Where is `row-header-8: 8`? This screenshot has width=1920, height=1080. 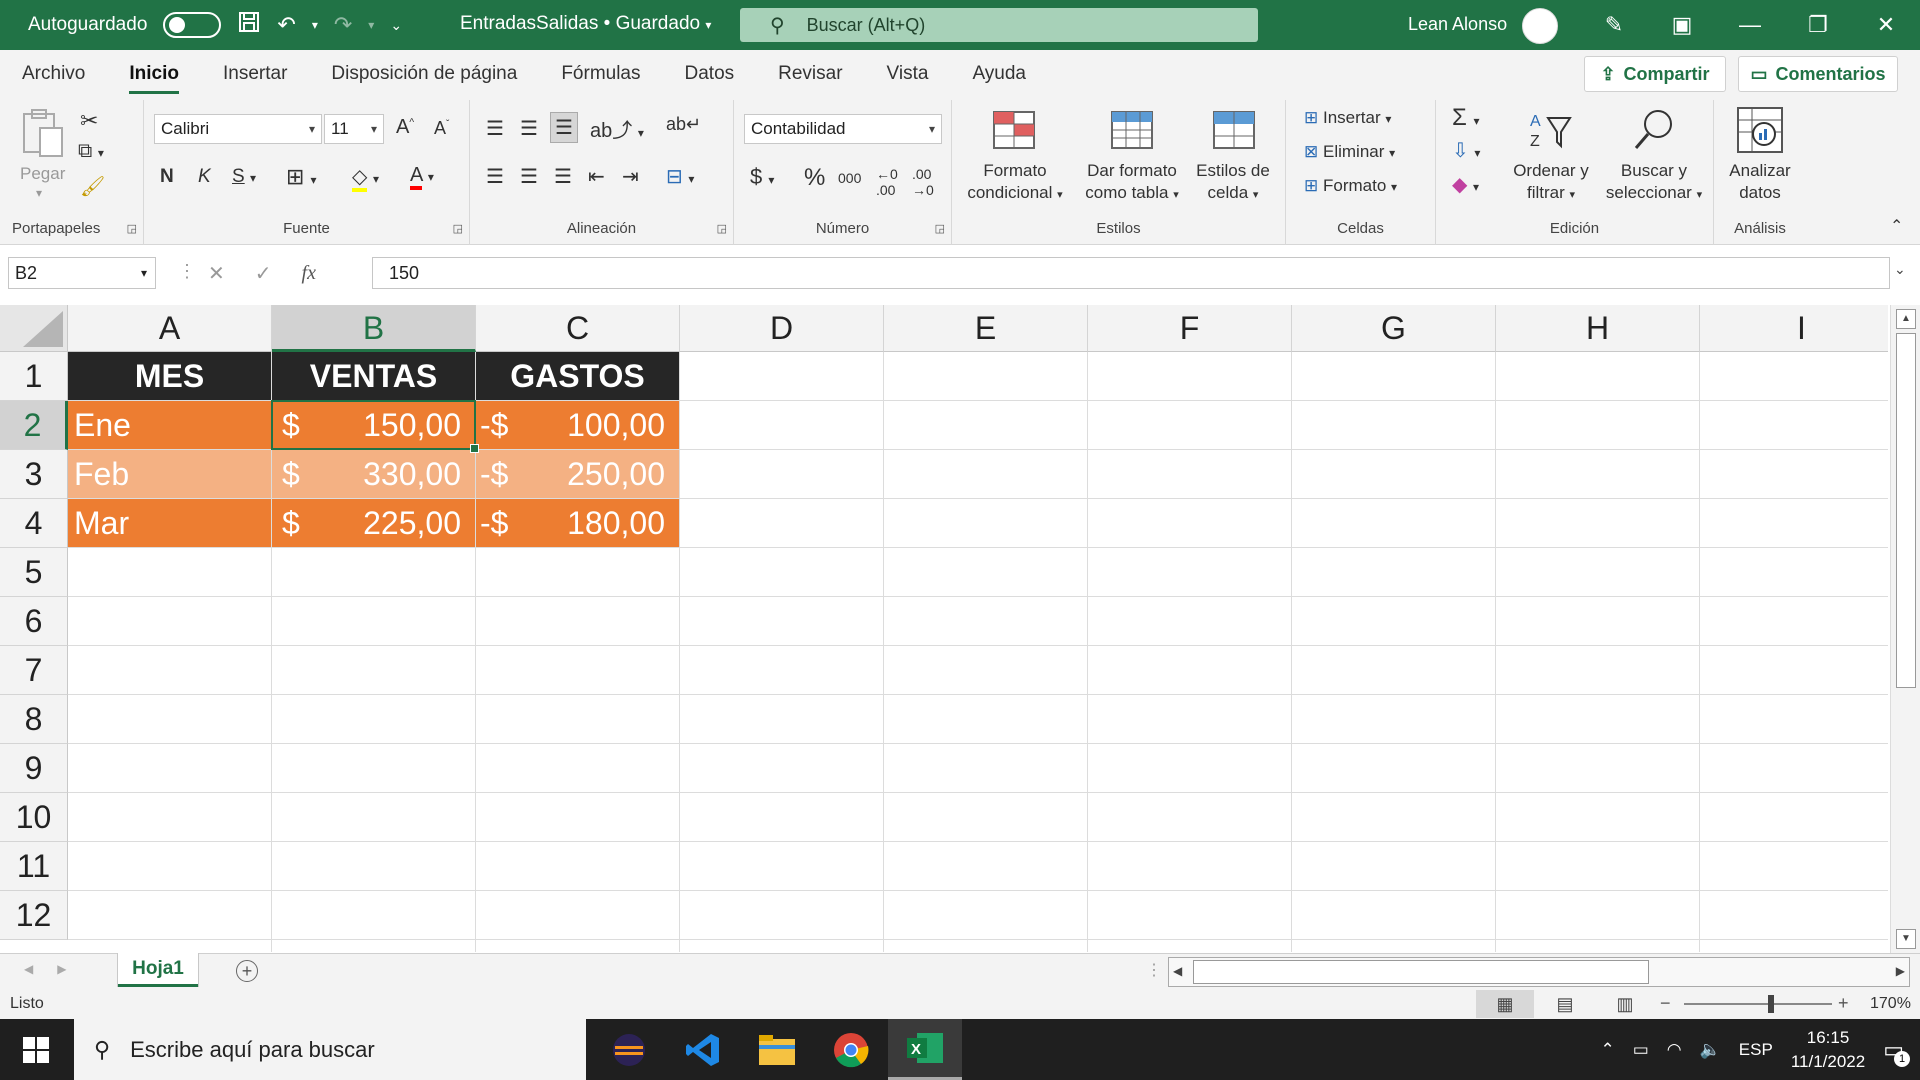
row-header-8: 8 is located at coordinates (34, 719).